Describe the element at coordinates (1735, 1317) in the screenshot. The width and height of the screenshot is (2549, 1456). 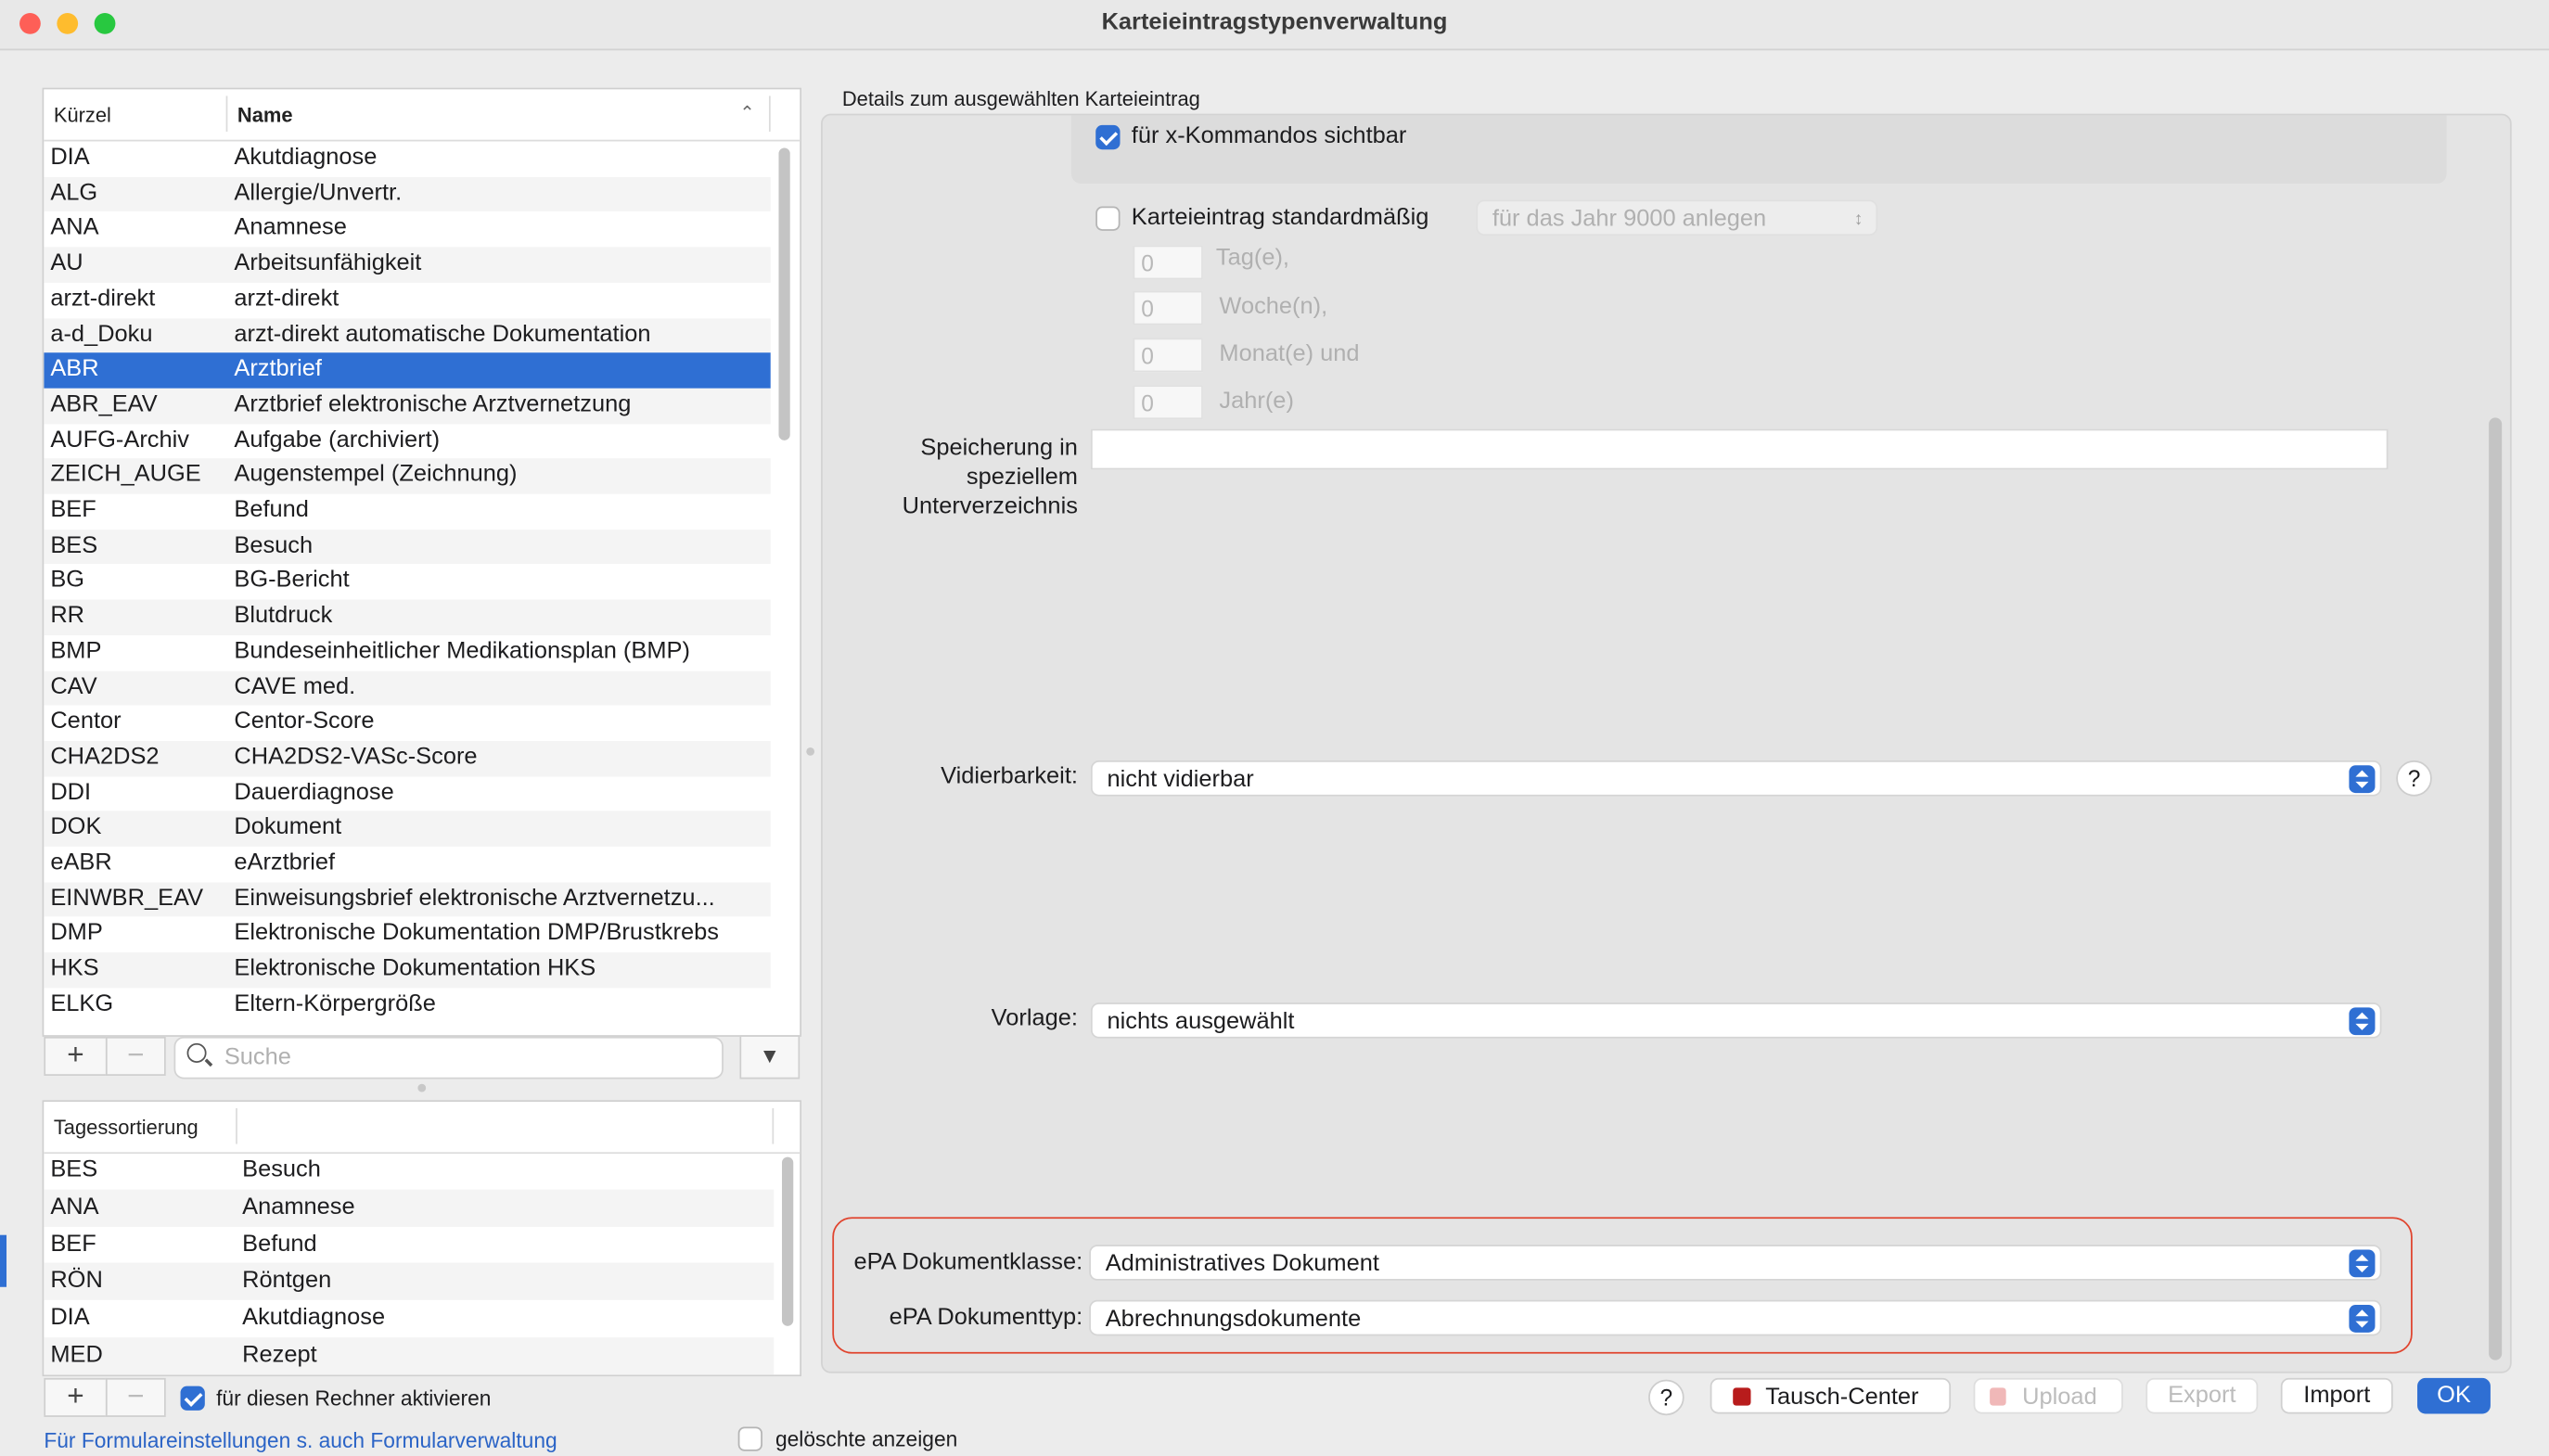
I see `epa-type-popup: Abrechnungsdokumente` at that location.